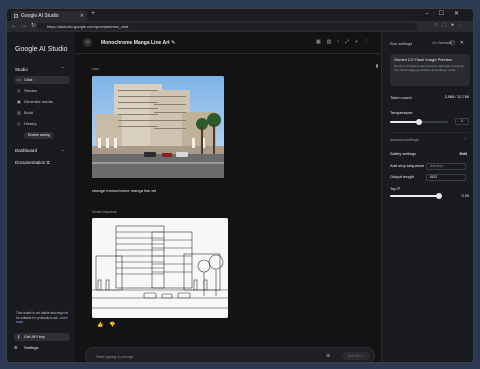 The height and width of the screenshot is (369, 480). What do you see at coordinates (19, 101) in the screenshot?
I see `media-icon: ▣` at bounding box center [19, 101].